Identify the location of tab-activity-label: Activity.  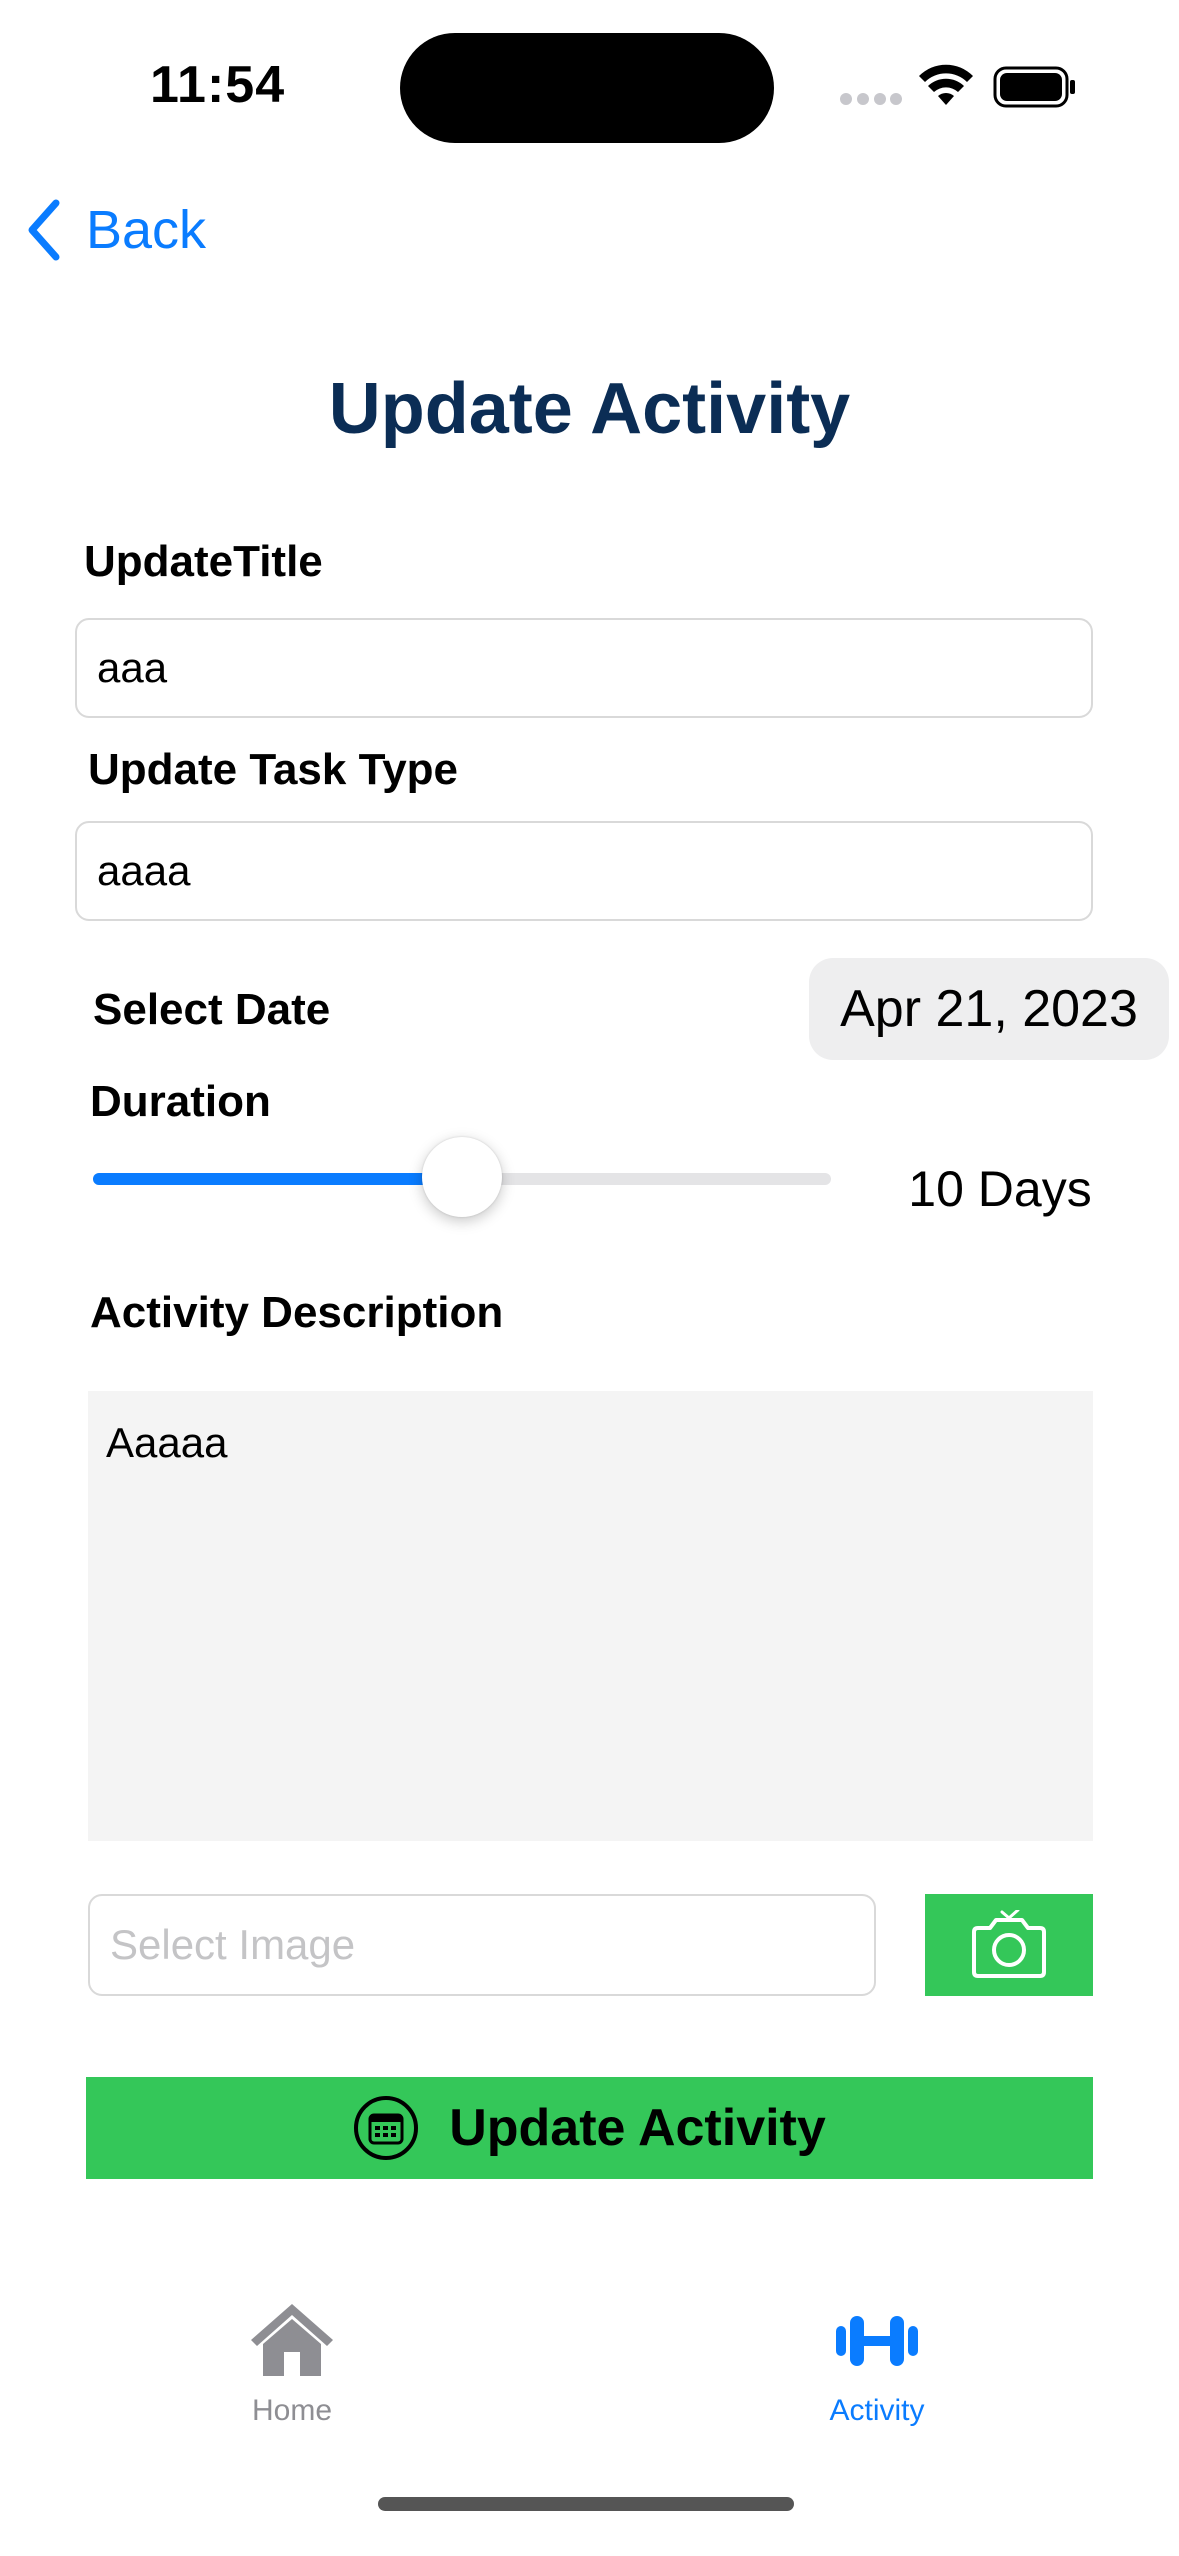
(877, 2410).